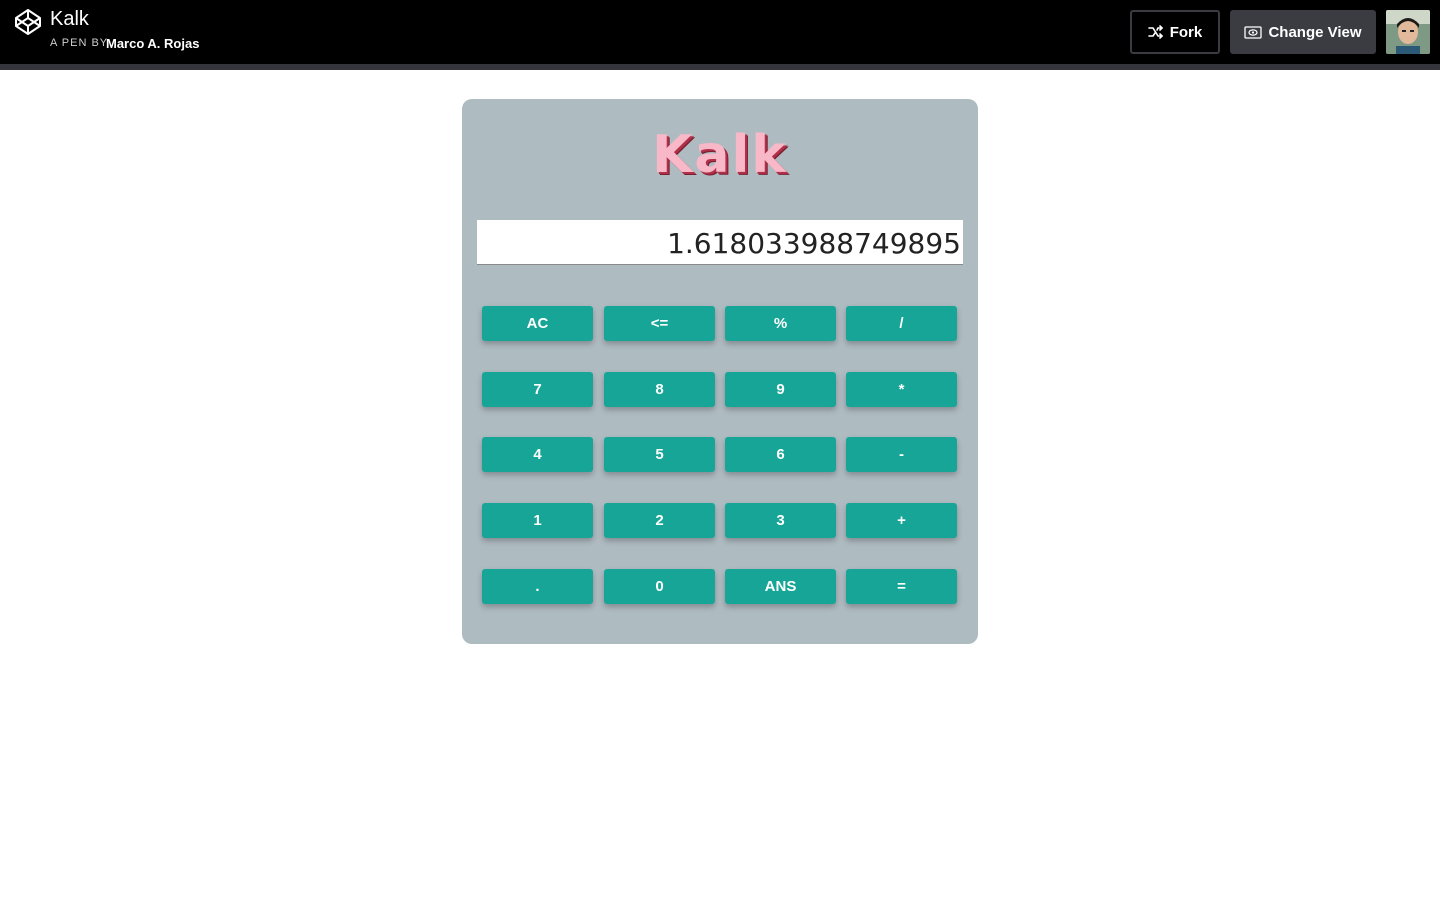 The width and height of the screenshot is (1440, 900). What do you see at coordinates (720, 242) in the screenshot?
I see `calculator-display: 1.618033988749895` at bounding box center [720, 242].